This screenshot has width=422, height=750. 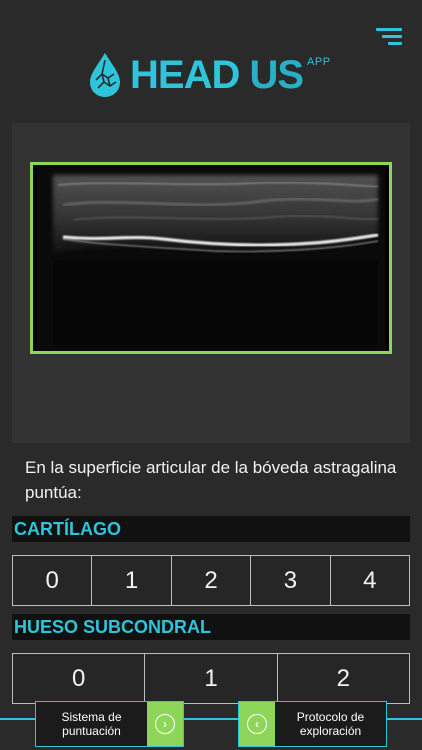 I want to click on protocolo-de-exploracion-label: Protocolo de exploración, so click(x=330, y=724).